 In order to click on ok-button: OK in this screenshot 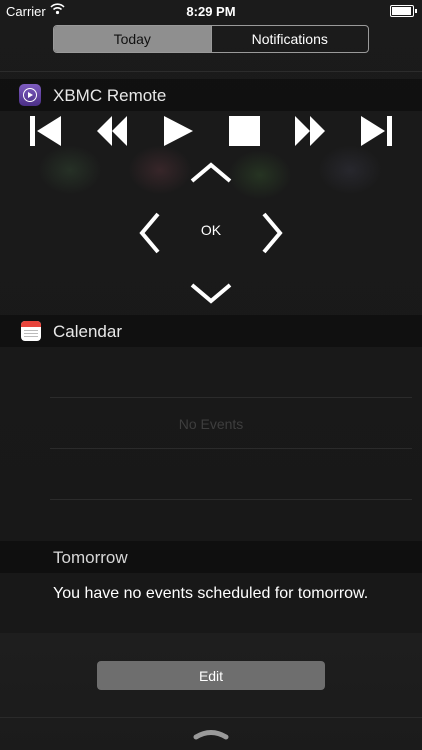, I will do `click(211, 230)`.